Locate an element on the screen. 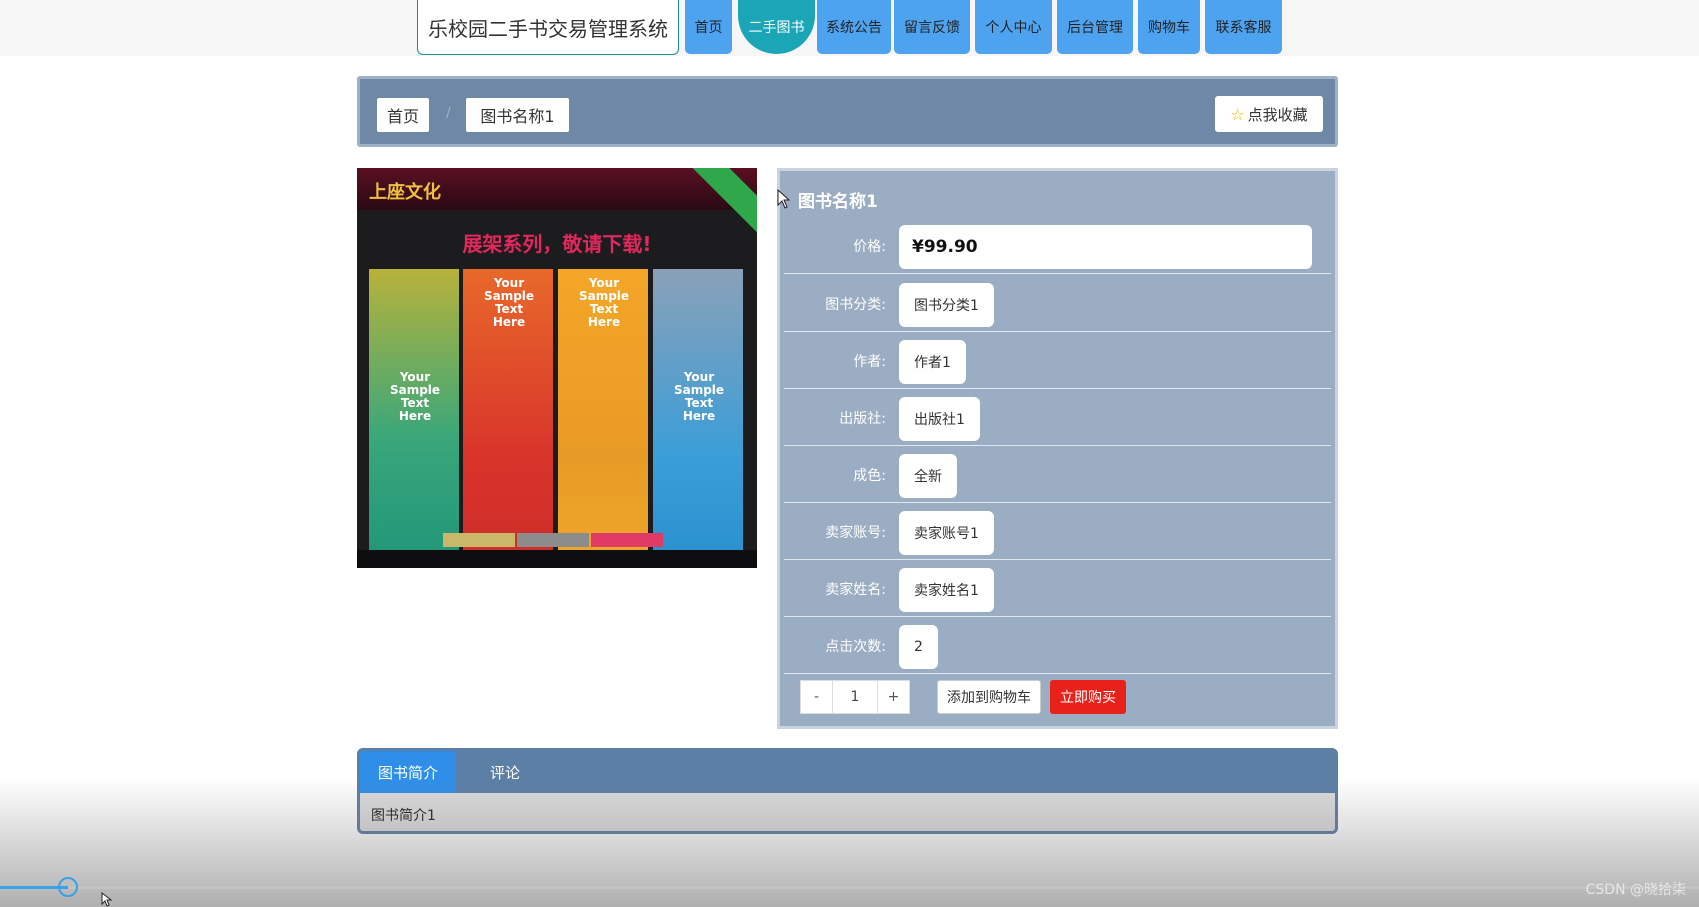 The image size is (1699, 907). seller-name-value: 卖家姓名1 is located at coordinates (946, 590).